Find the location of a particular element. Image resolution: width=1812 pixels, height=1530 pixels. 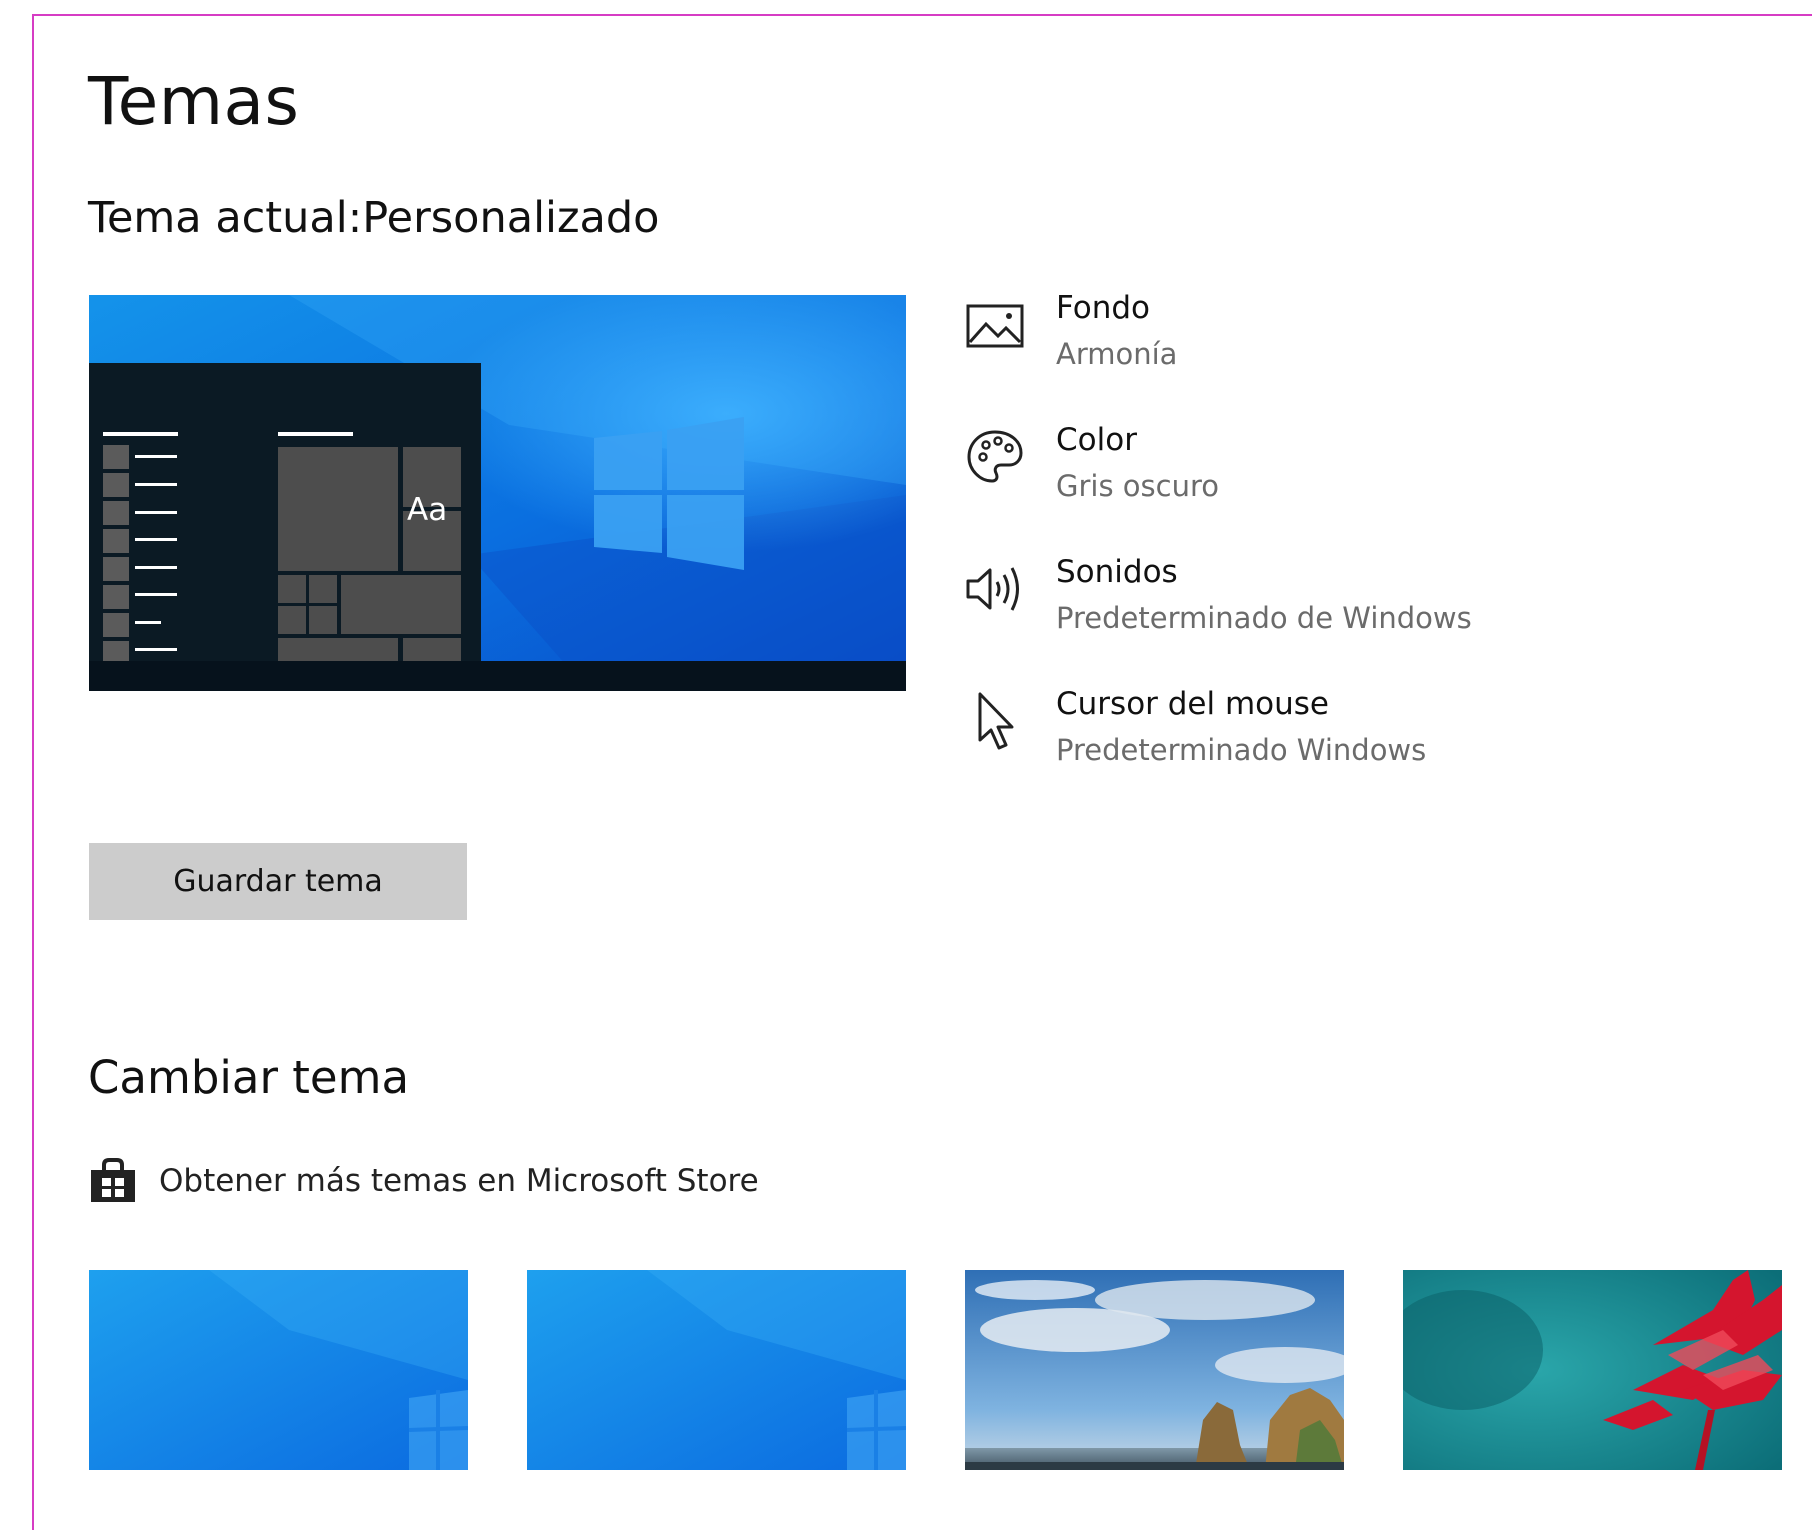

background-title: Fondo is located at coordinates (1103, 308).